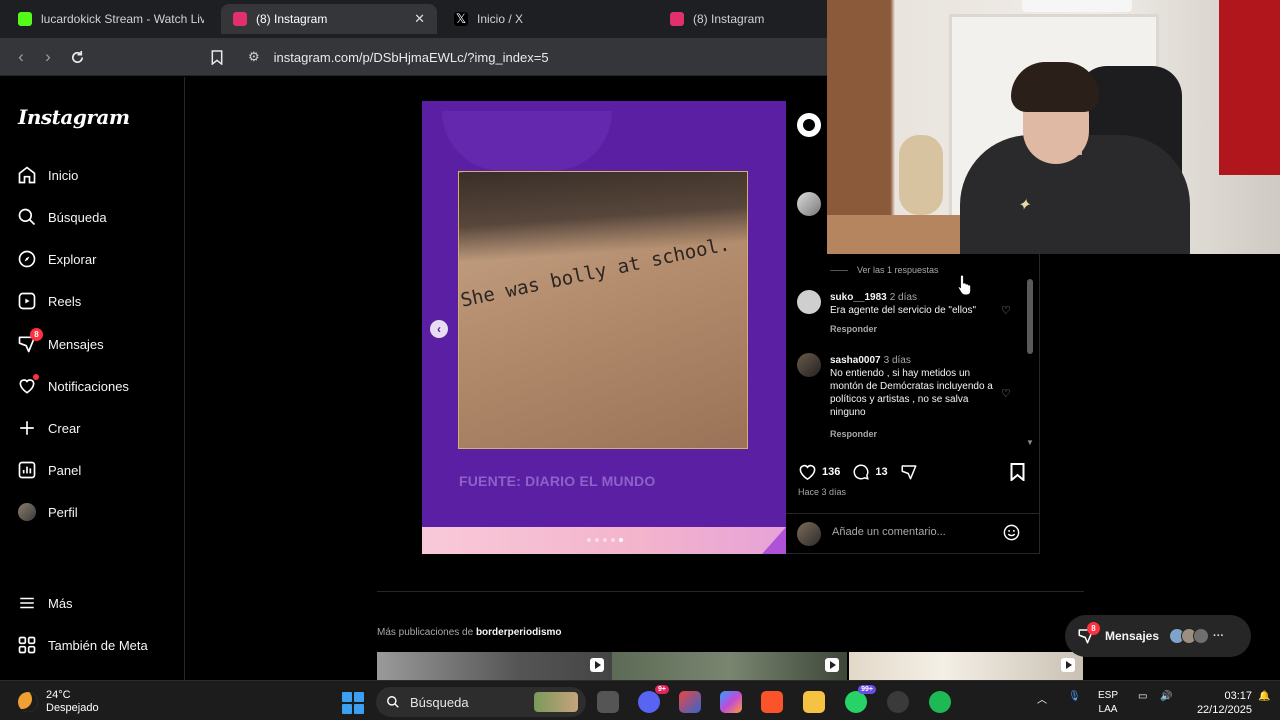  I want to click on whatsapp-badge: 99+, so click(867, 689).